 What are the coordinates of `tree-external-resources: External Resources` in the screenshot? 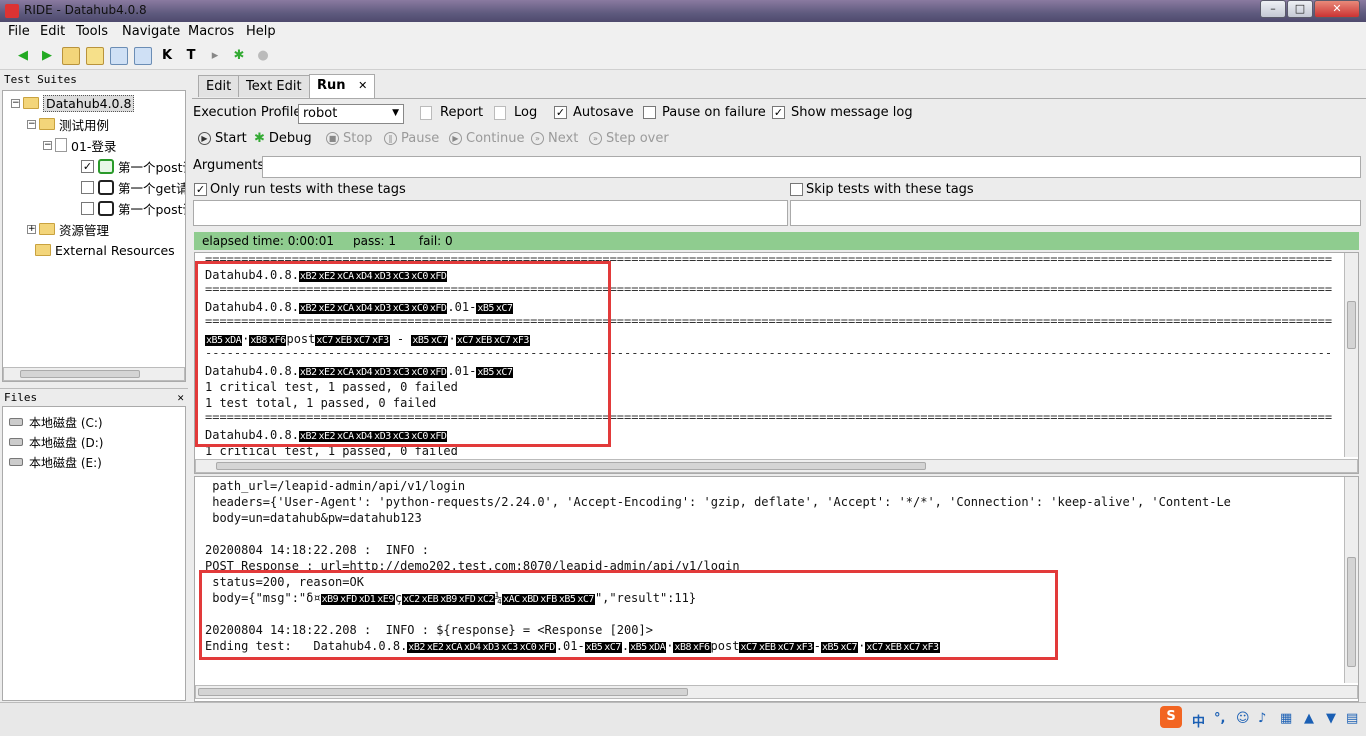 It's located at (105, 250).